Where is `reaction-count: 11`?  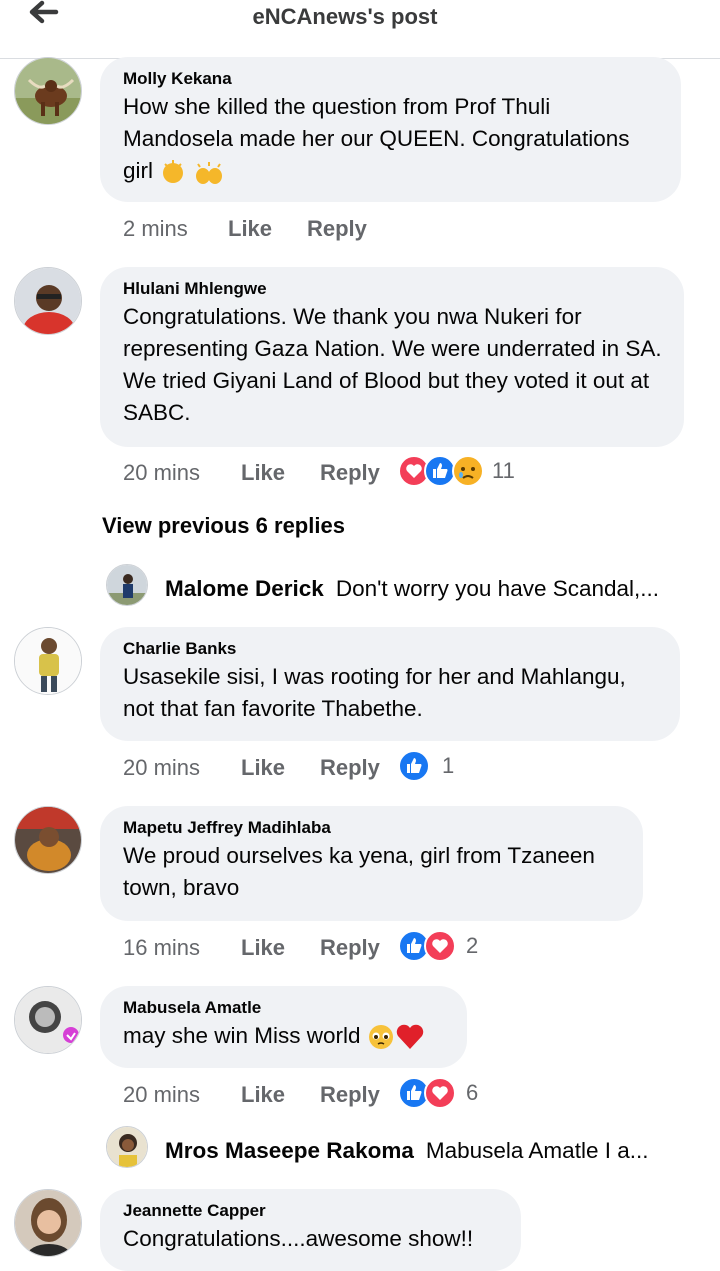 reaction-count: 11 is located at coordinates (503, 471).